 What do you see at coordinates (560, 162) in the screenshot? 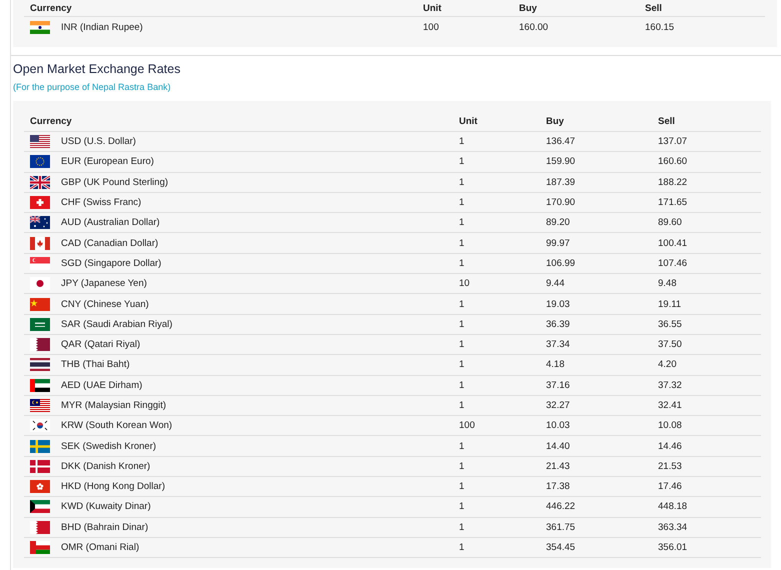
I see `table-cell-text: 159.90` at bounding box center [560, 162].